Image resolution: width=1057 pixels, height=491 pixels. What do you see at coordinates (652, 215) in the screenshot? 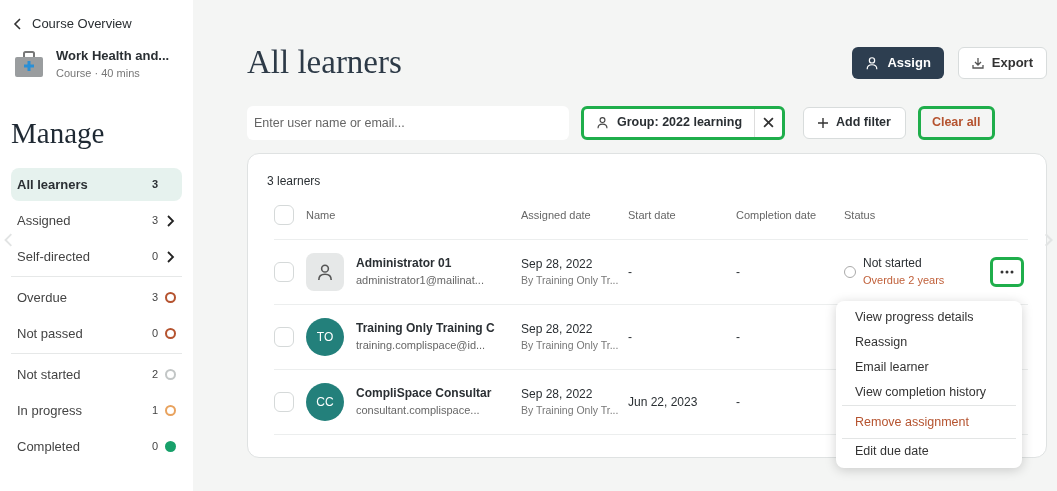
I see `column-header: Start date` at bounding box center [652, 215].